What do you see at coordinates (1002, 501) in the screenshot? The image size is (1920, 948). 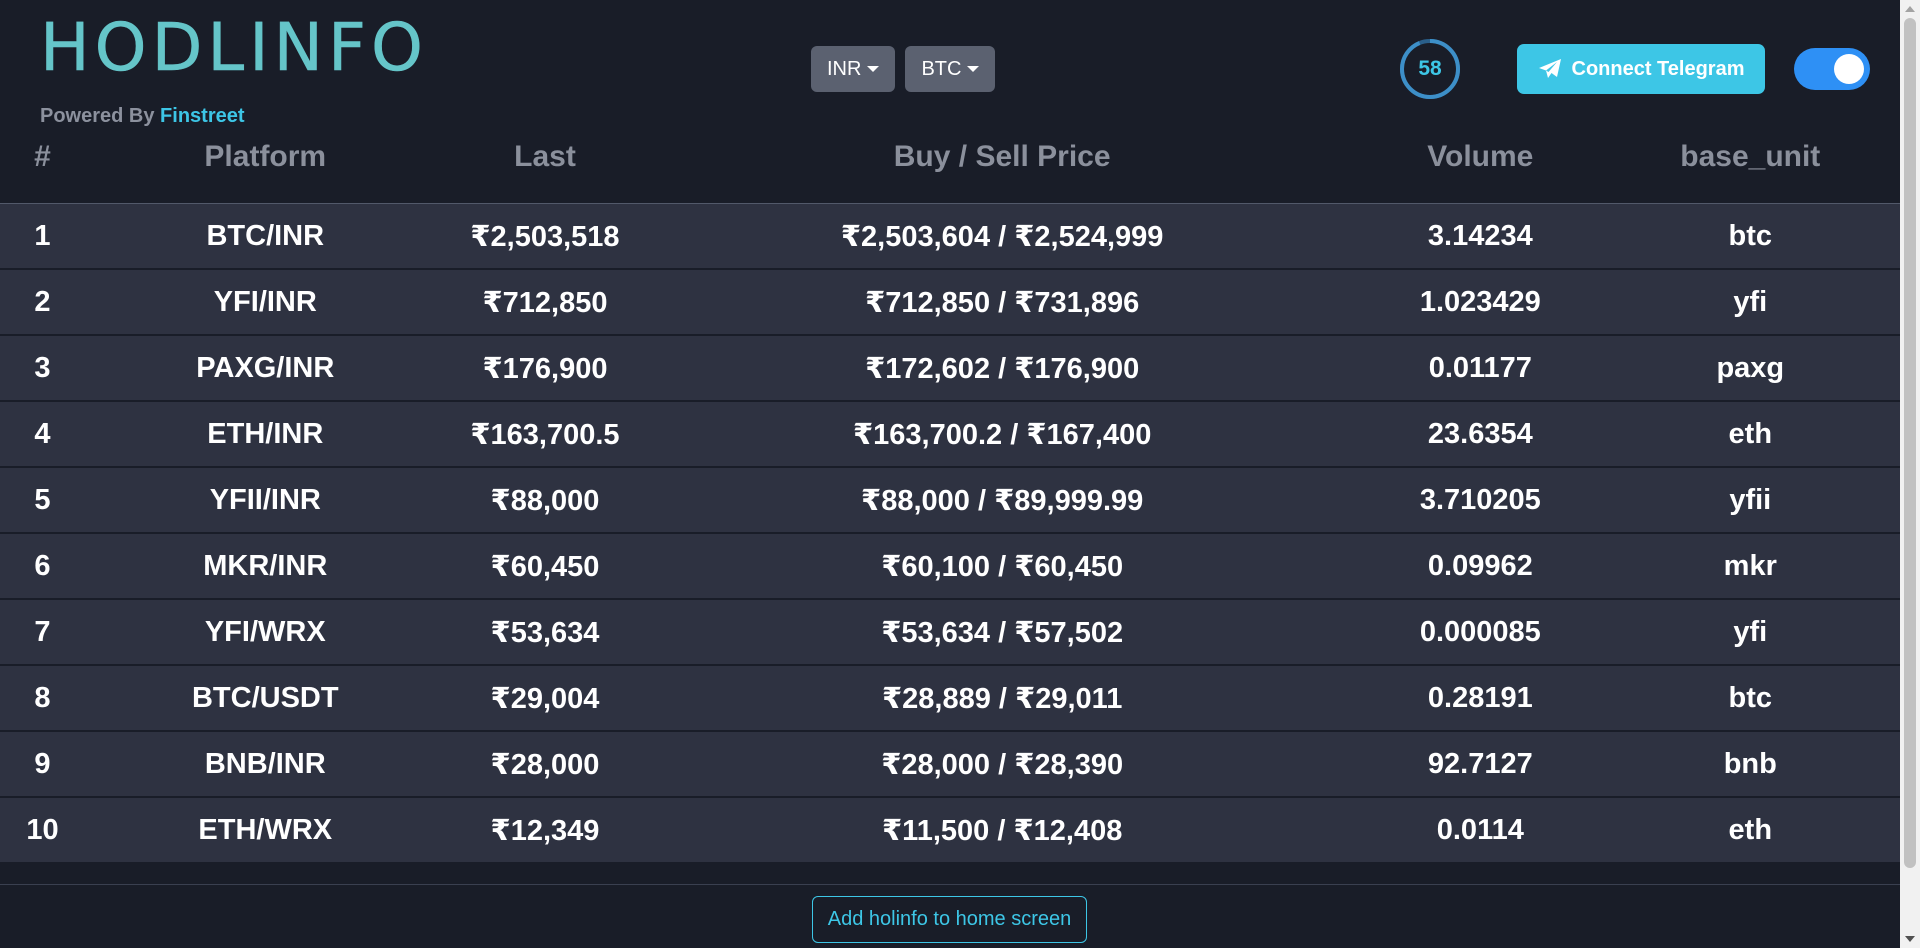 I see `cell-buy-sell: ₹88,000 / ₹89,999.99` at bounding box center [1002, 501].